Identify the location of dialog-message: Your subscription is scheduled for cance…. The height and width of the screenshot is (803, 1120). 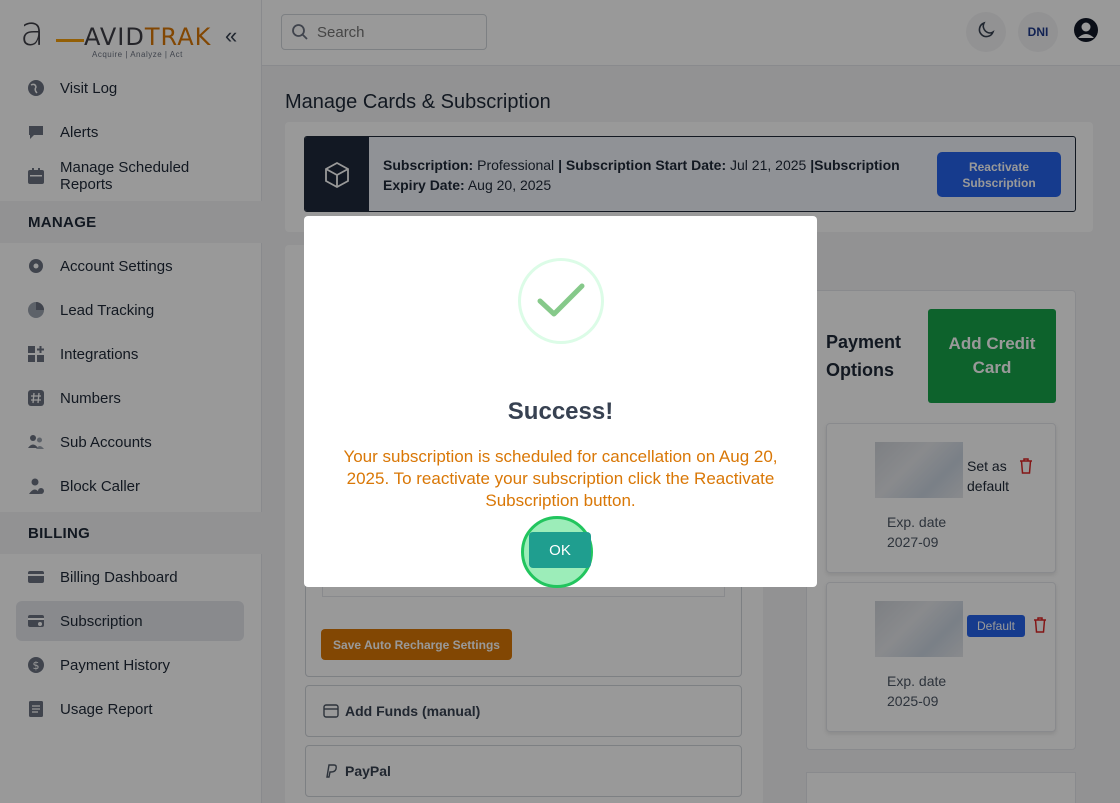
(560, 478).